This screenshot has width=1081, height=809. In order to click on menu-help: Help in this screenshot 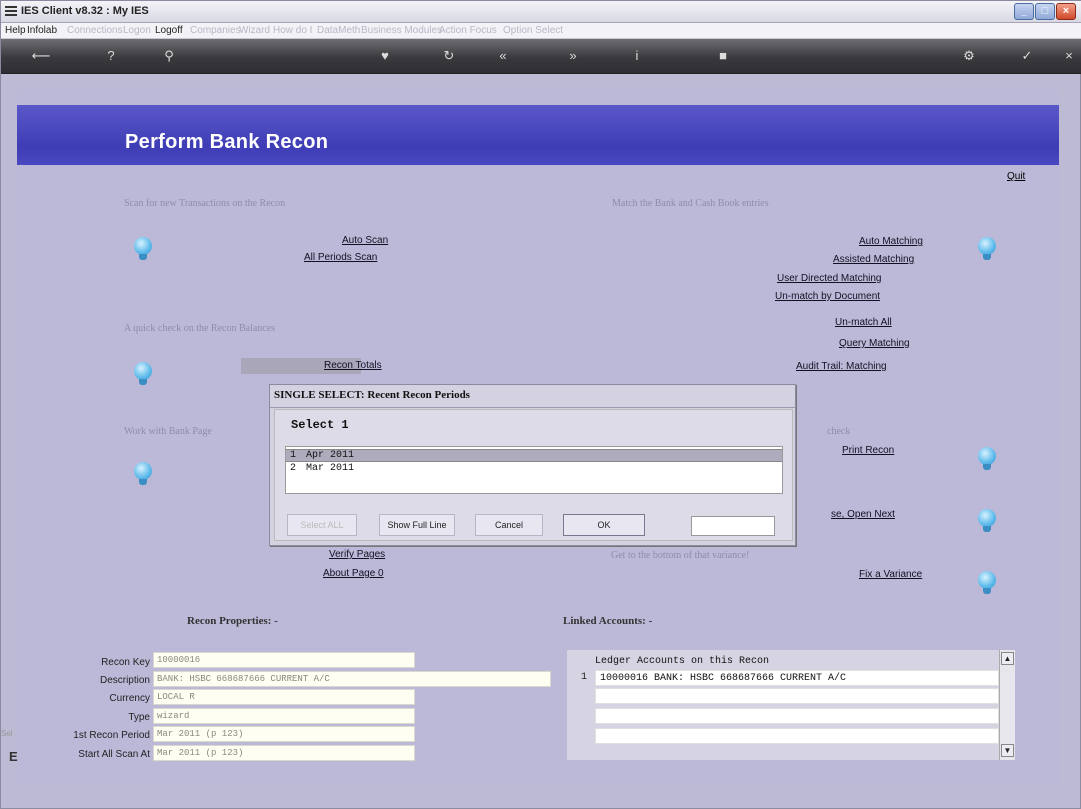, I will do `click(15, 30)`.